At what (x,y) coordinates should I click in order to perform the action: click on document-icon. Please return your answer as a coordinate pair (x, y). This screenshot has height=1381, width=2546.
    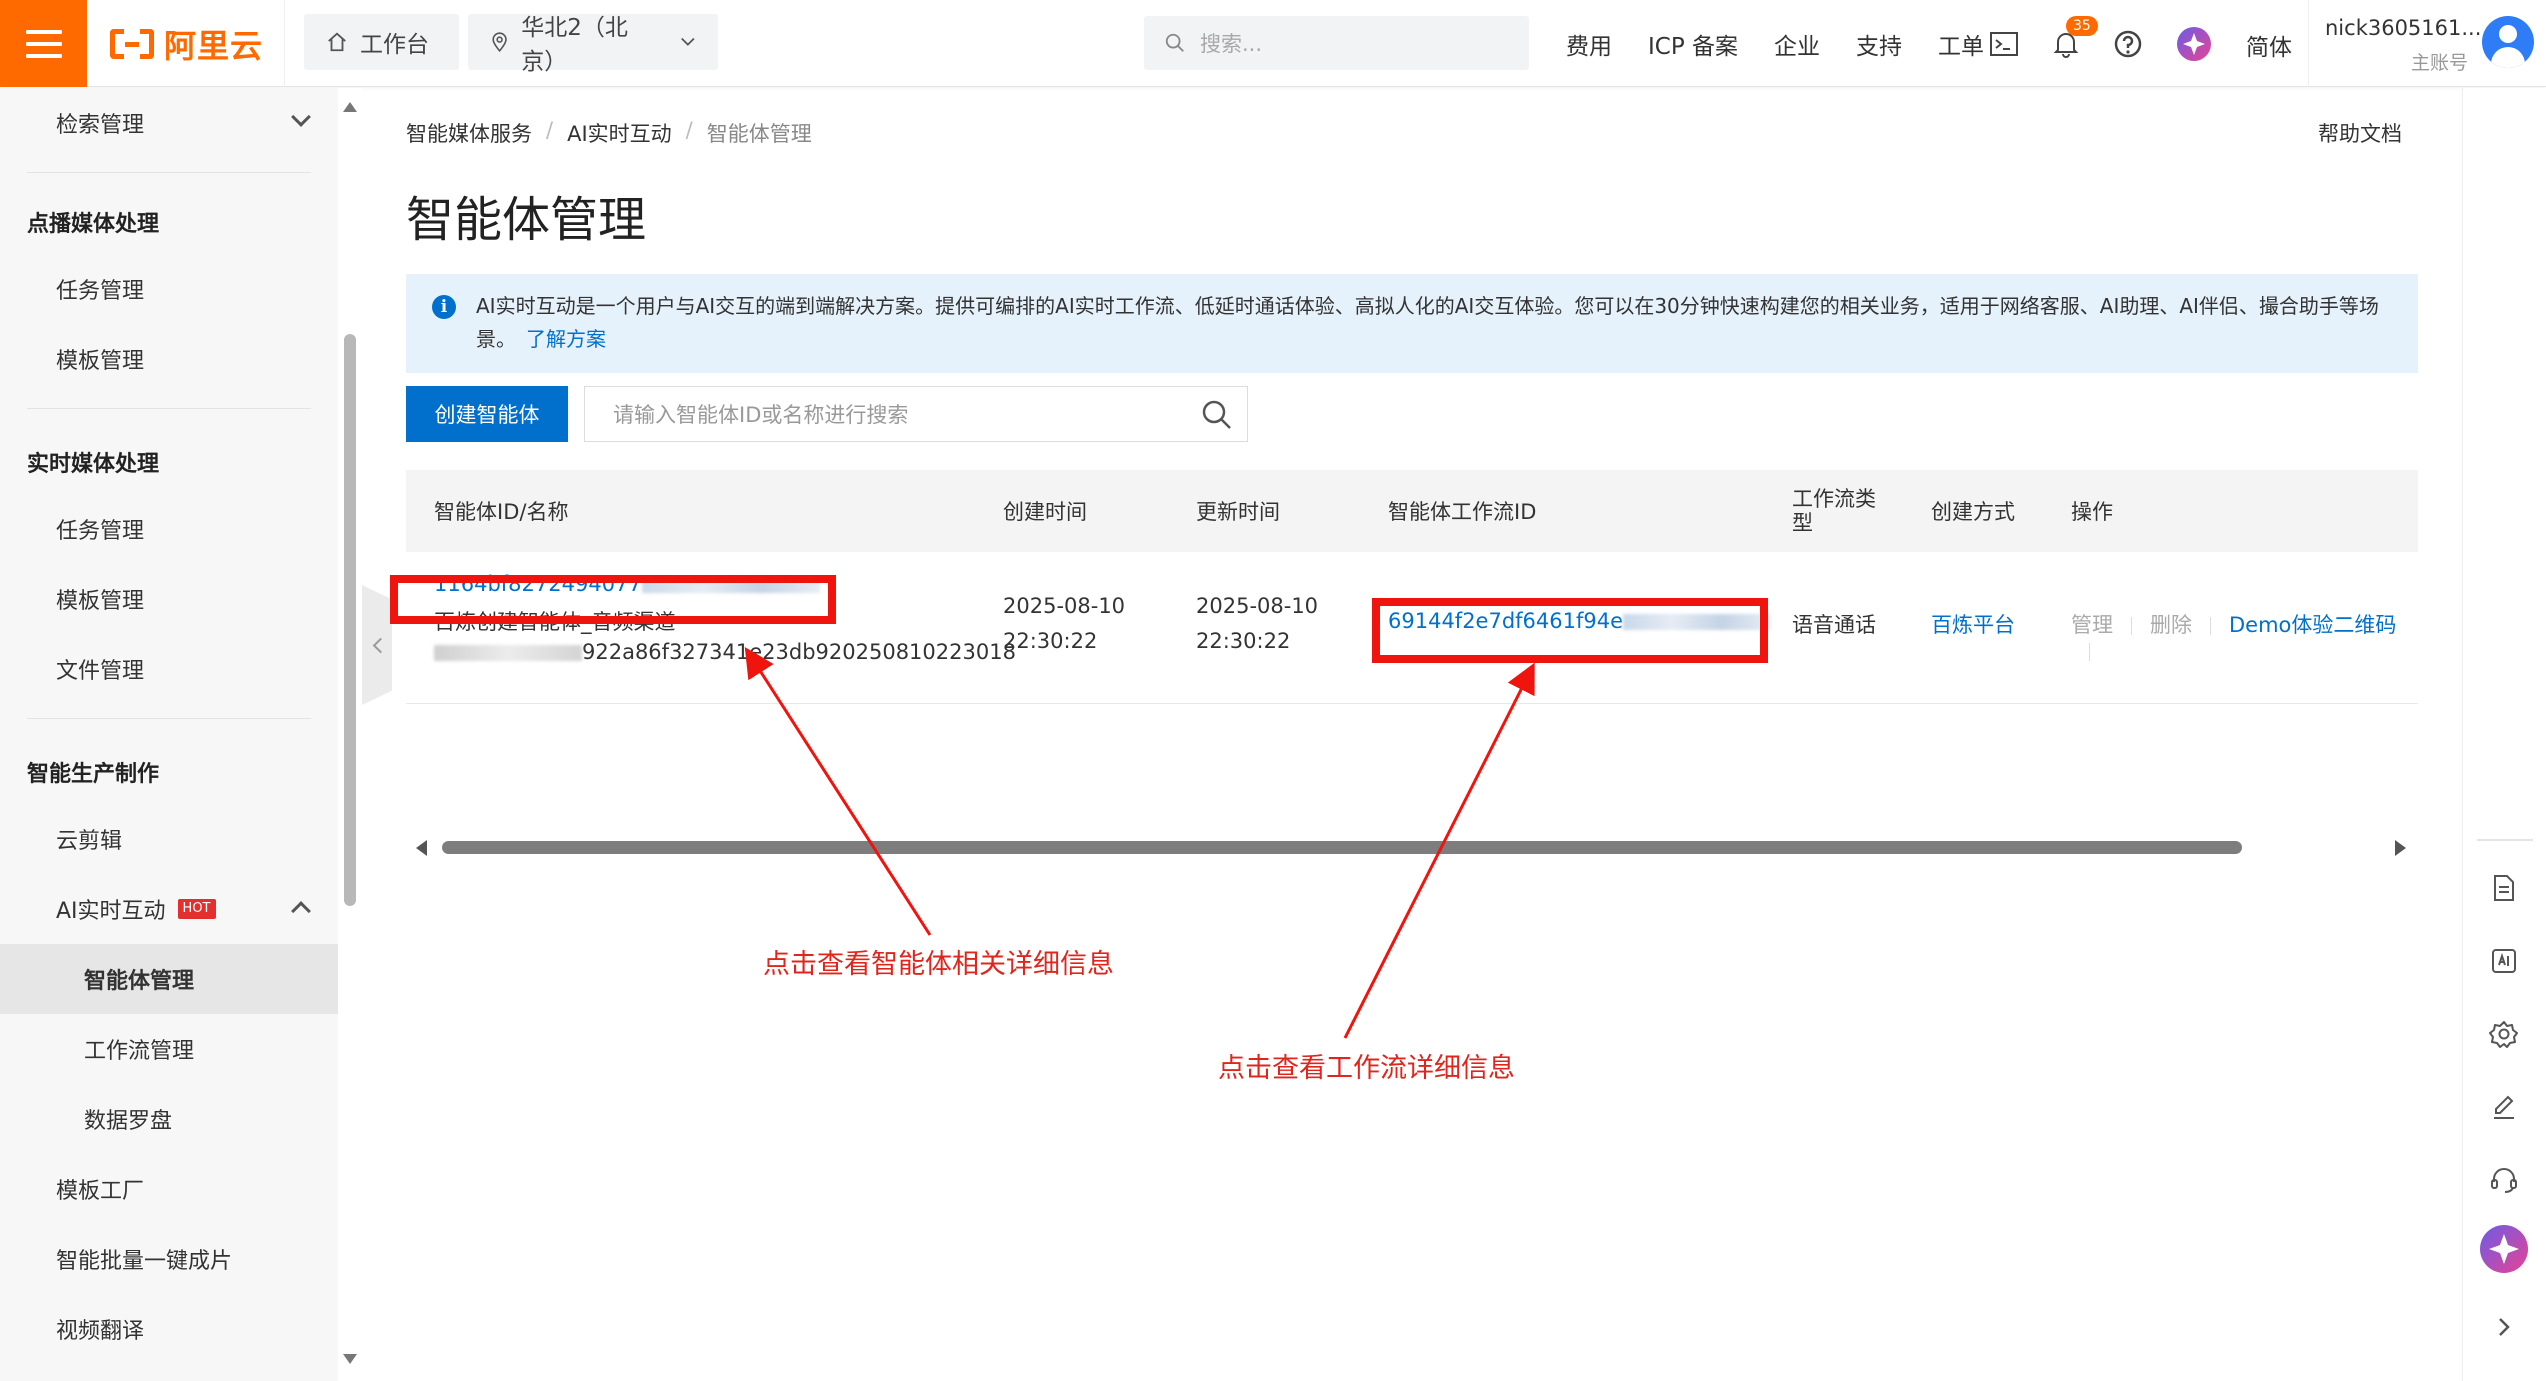
    Looking at the image, I should click on (2504, 888).